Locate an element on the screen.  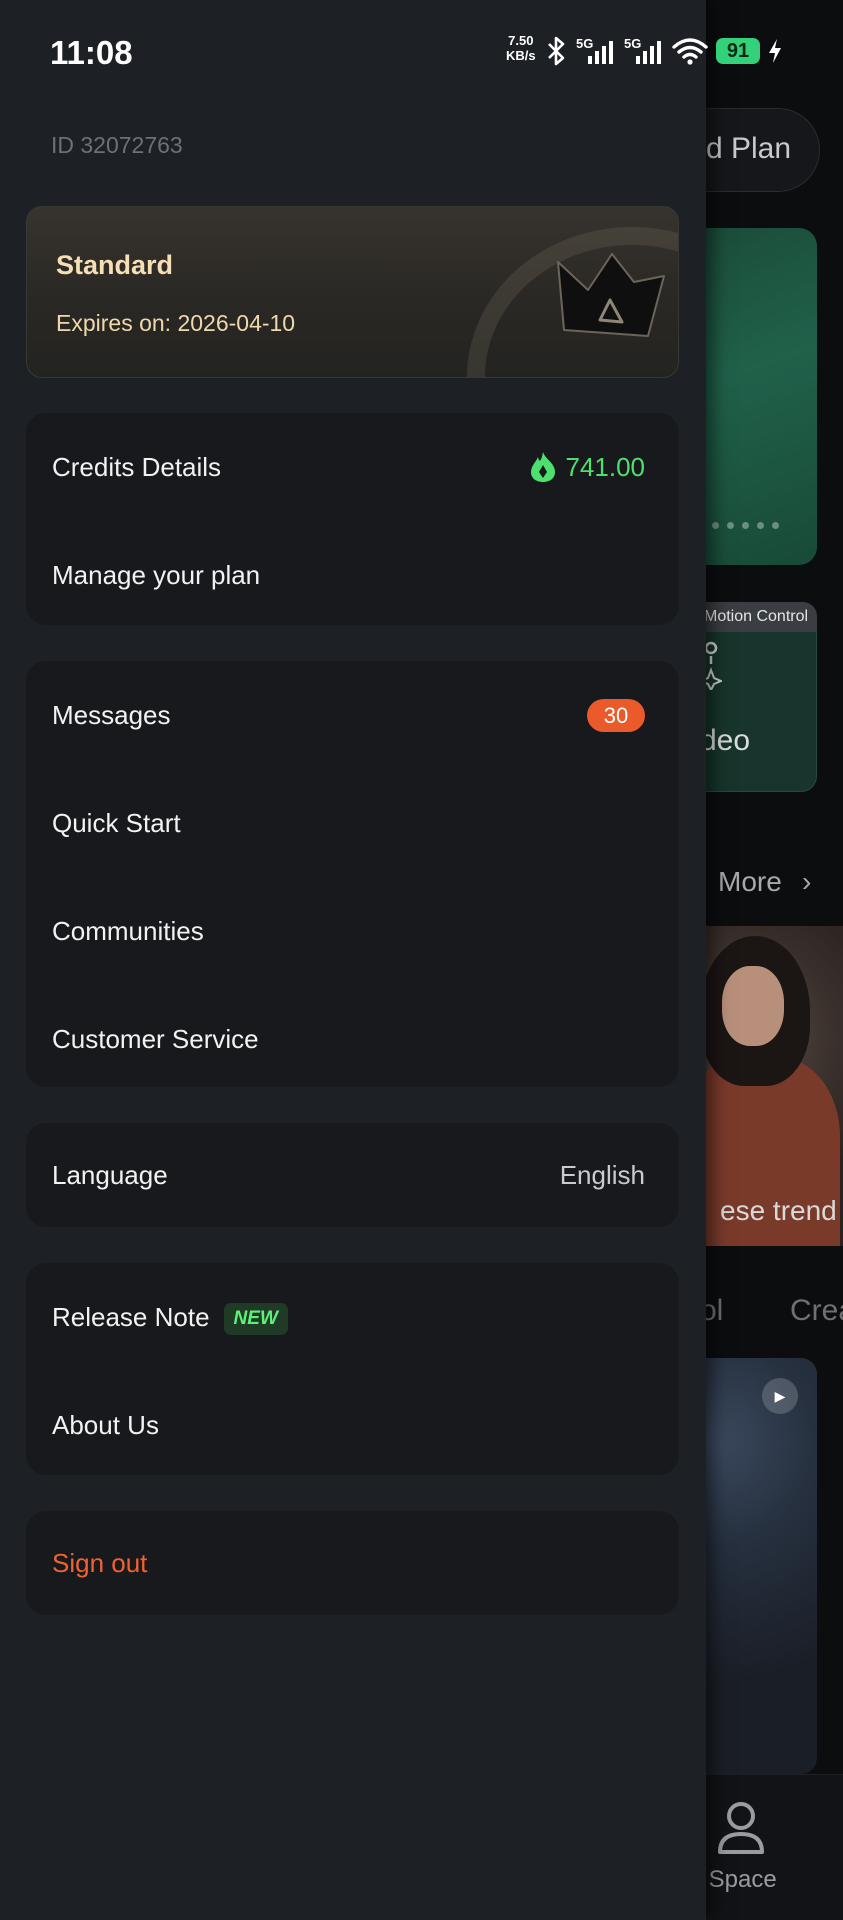
credits-value: 741.00 is located at coordinates (605, 466).